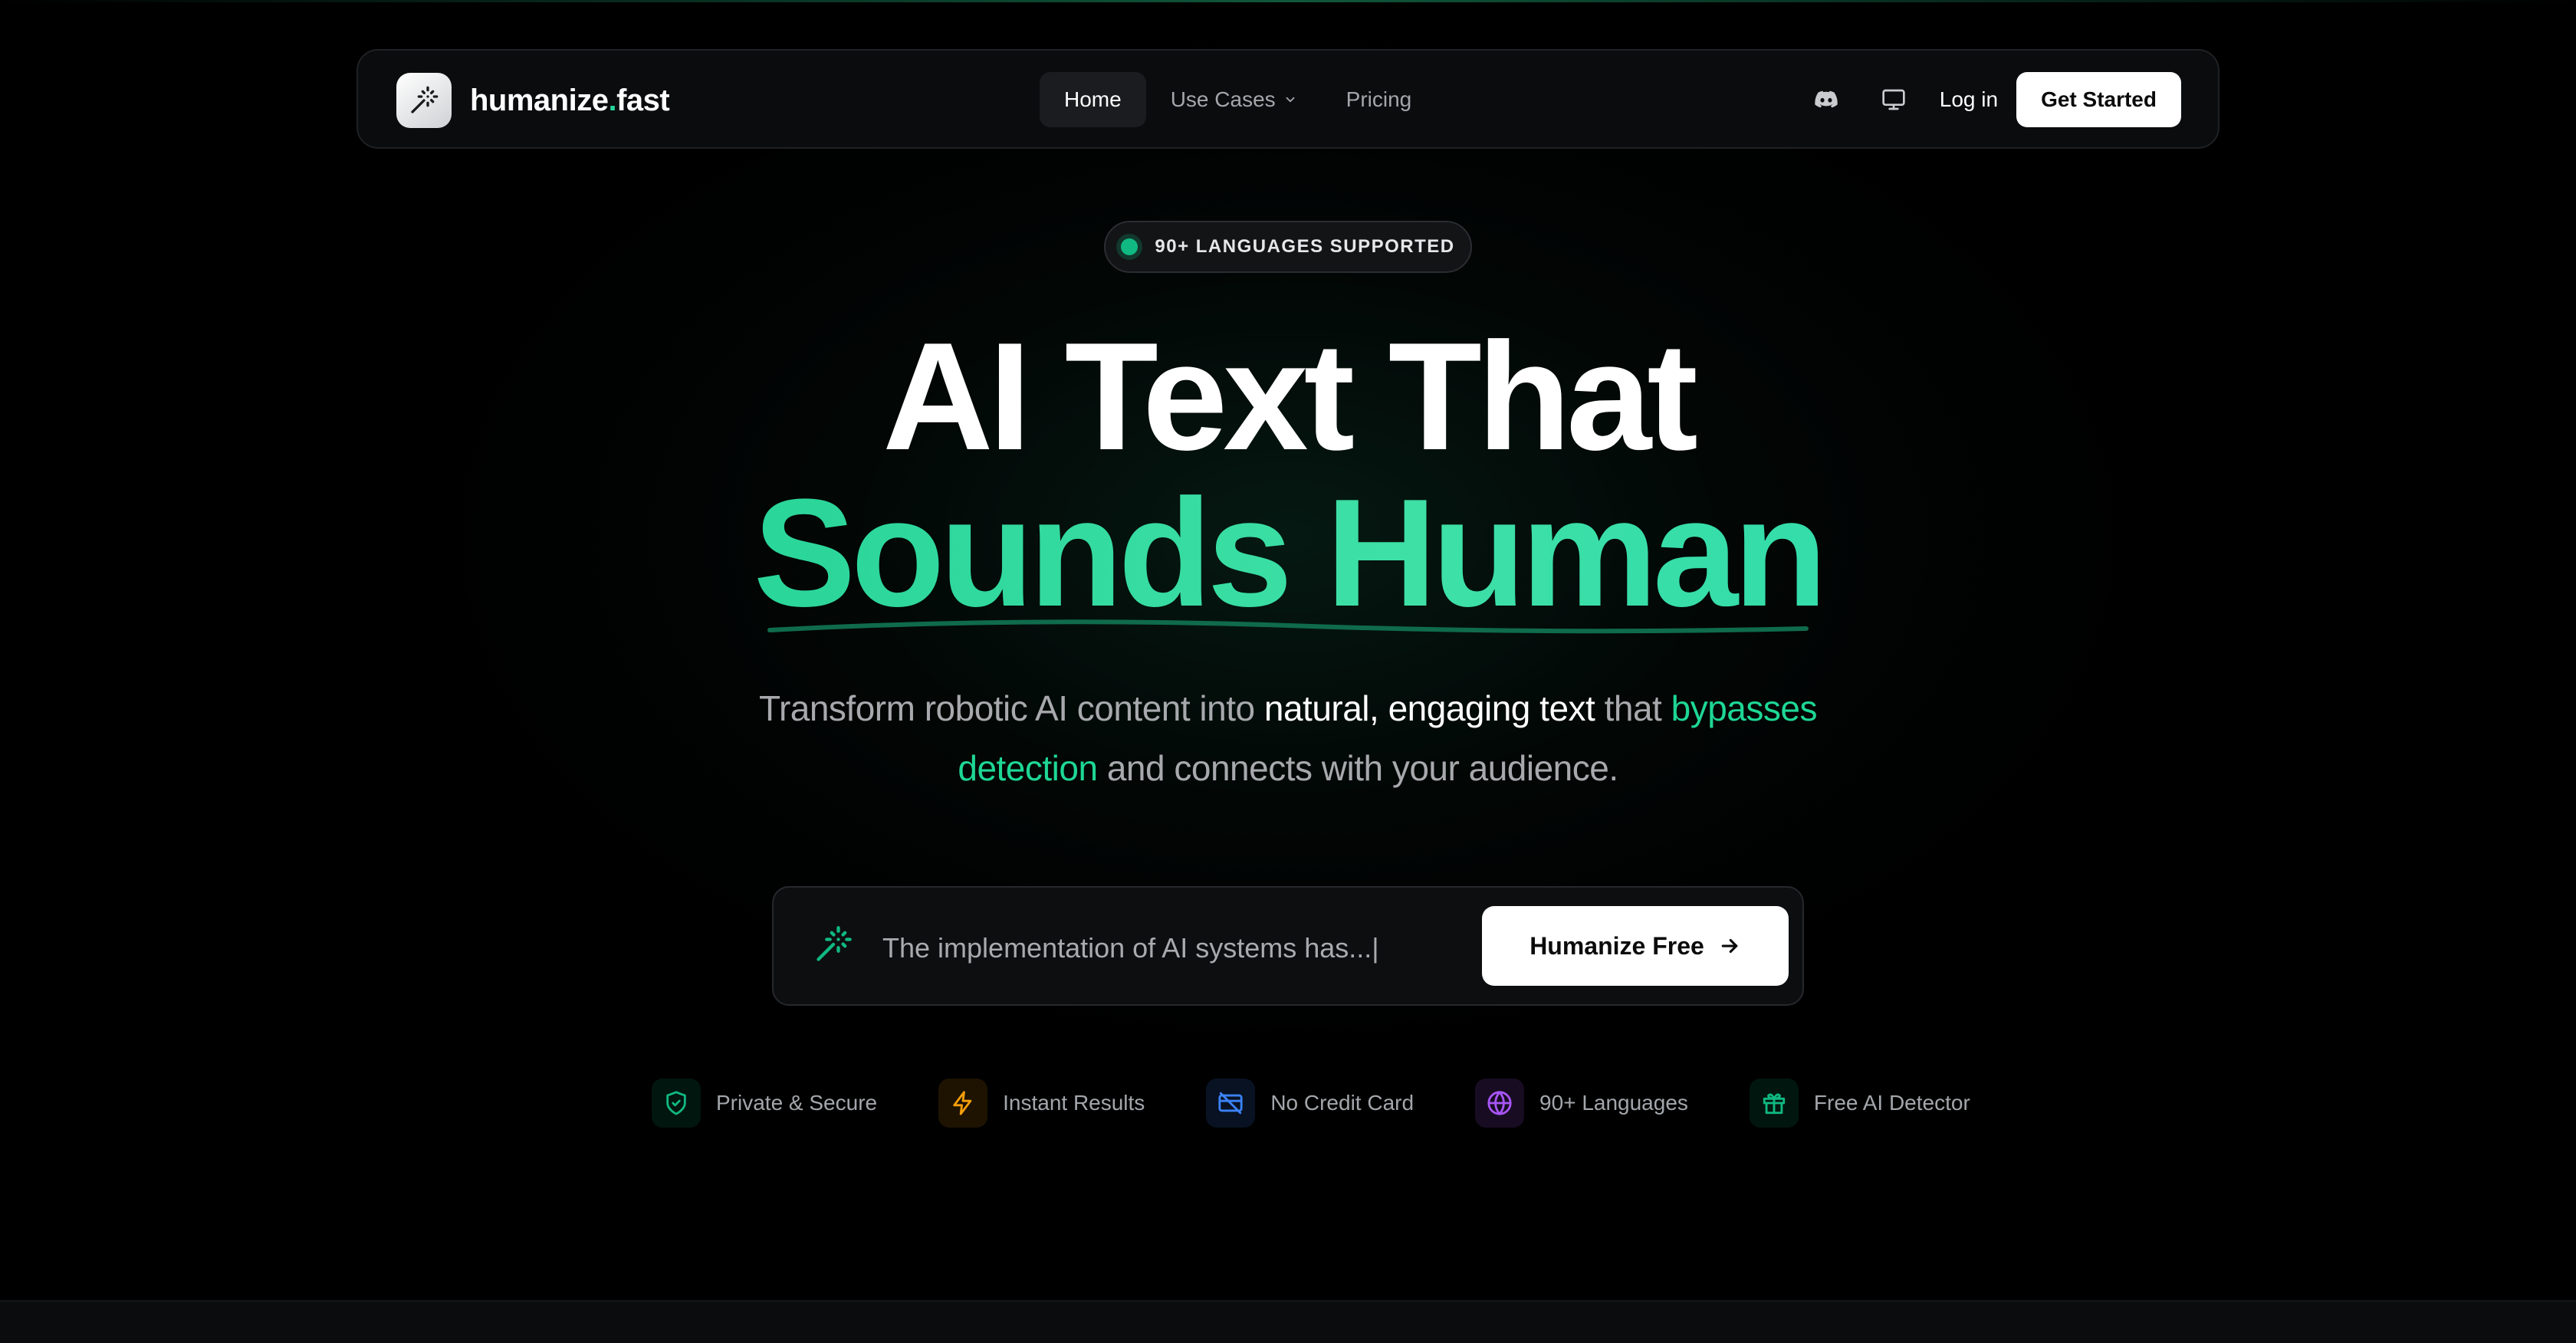  Describe the element at coordinates (570, 100) in the screenshot. I see `brand-name: humanize.fast` at that location.